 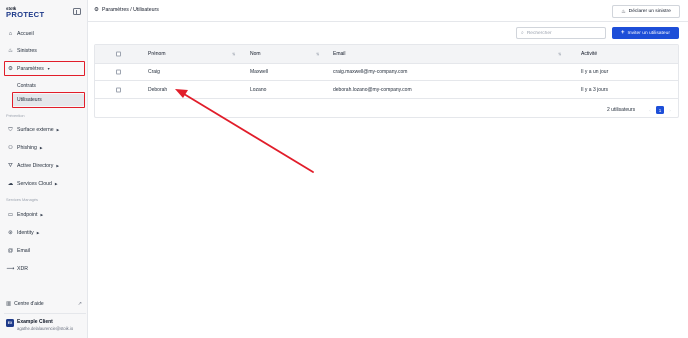 I want to click on home-icon: ⌂, so click(x=10, y=34).